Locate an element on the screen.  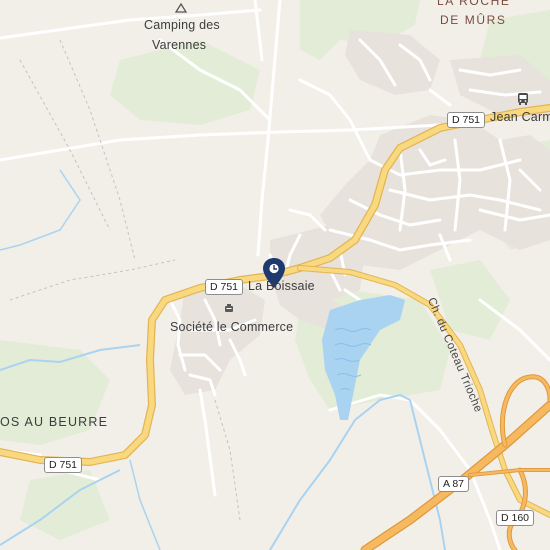
label-societe-le-commerce: Société le Commerce is located at coordinates (231, 327).